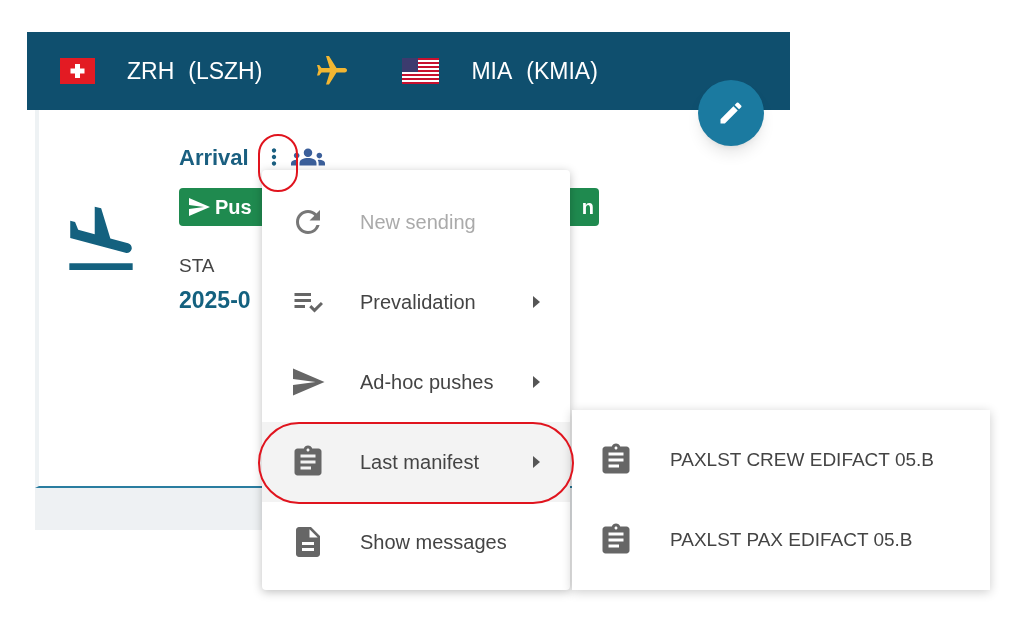 The image size is (1024, 619). Describe the element at coordinates (791, 539) in the screenshot. I see `submenu-item-label: PAXLST PAX EDIFACT 05.B` at that location.